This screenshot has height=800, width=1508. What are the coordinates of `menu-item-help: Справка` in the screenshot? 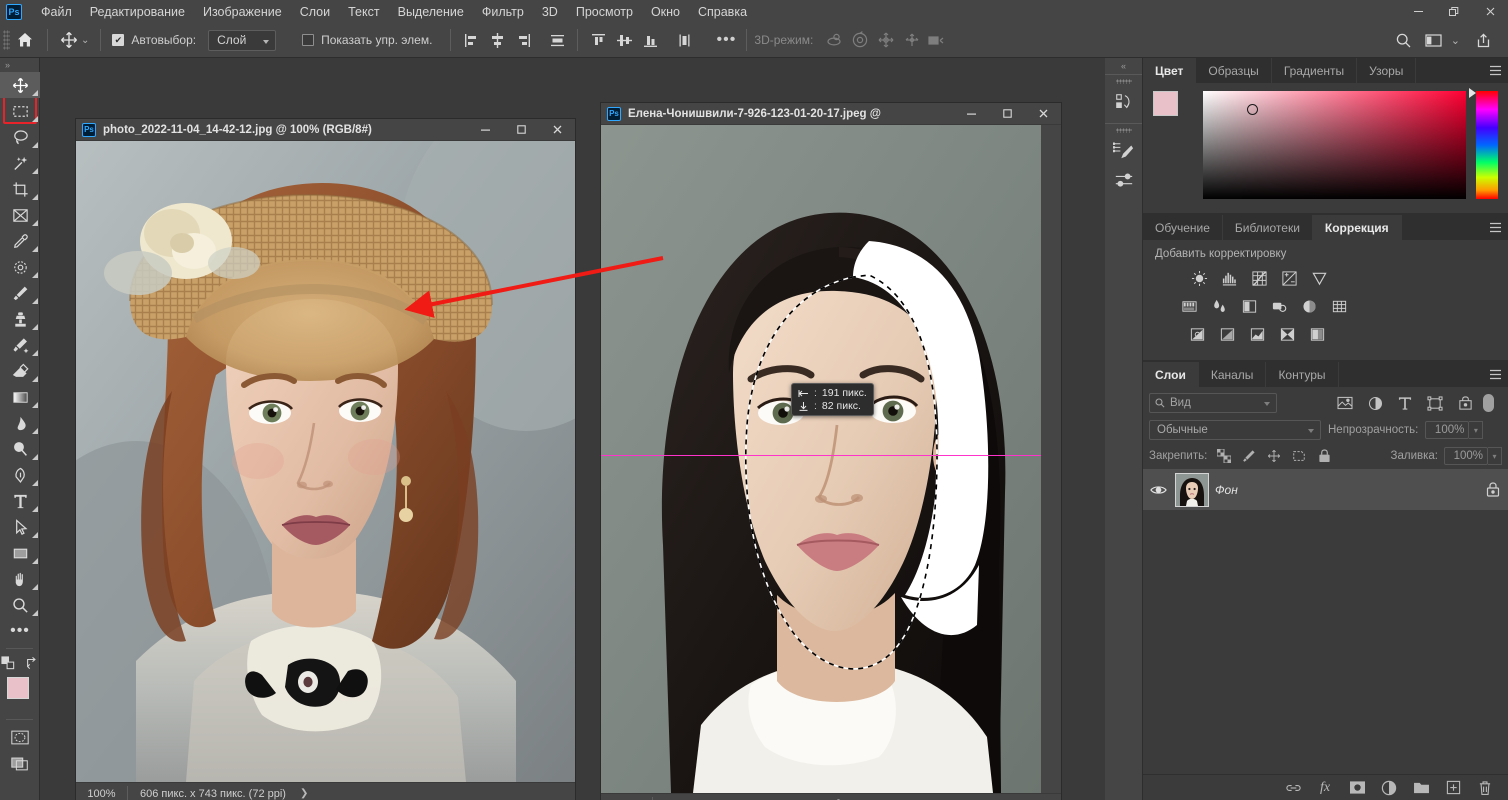 It's located at (722, 12).